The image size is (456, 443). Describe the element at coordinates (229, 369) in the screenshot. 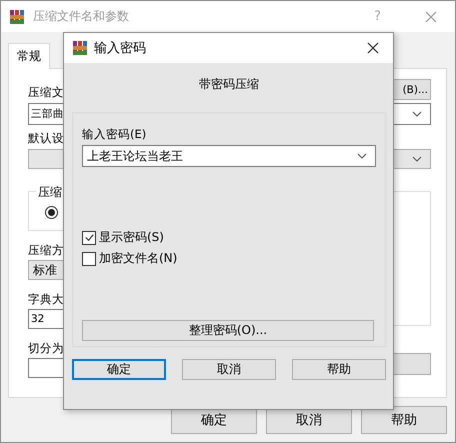

I see `dialog-button: 取消` at that location.